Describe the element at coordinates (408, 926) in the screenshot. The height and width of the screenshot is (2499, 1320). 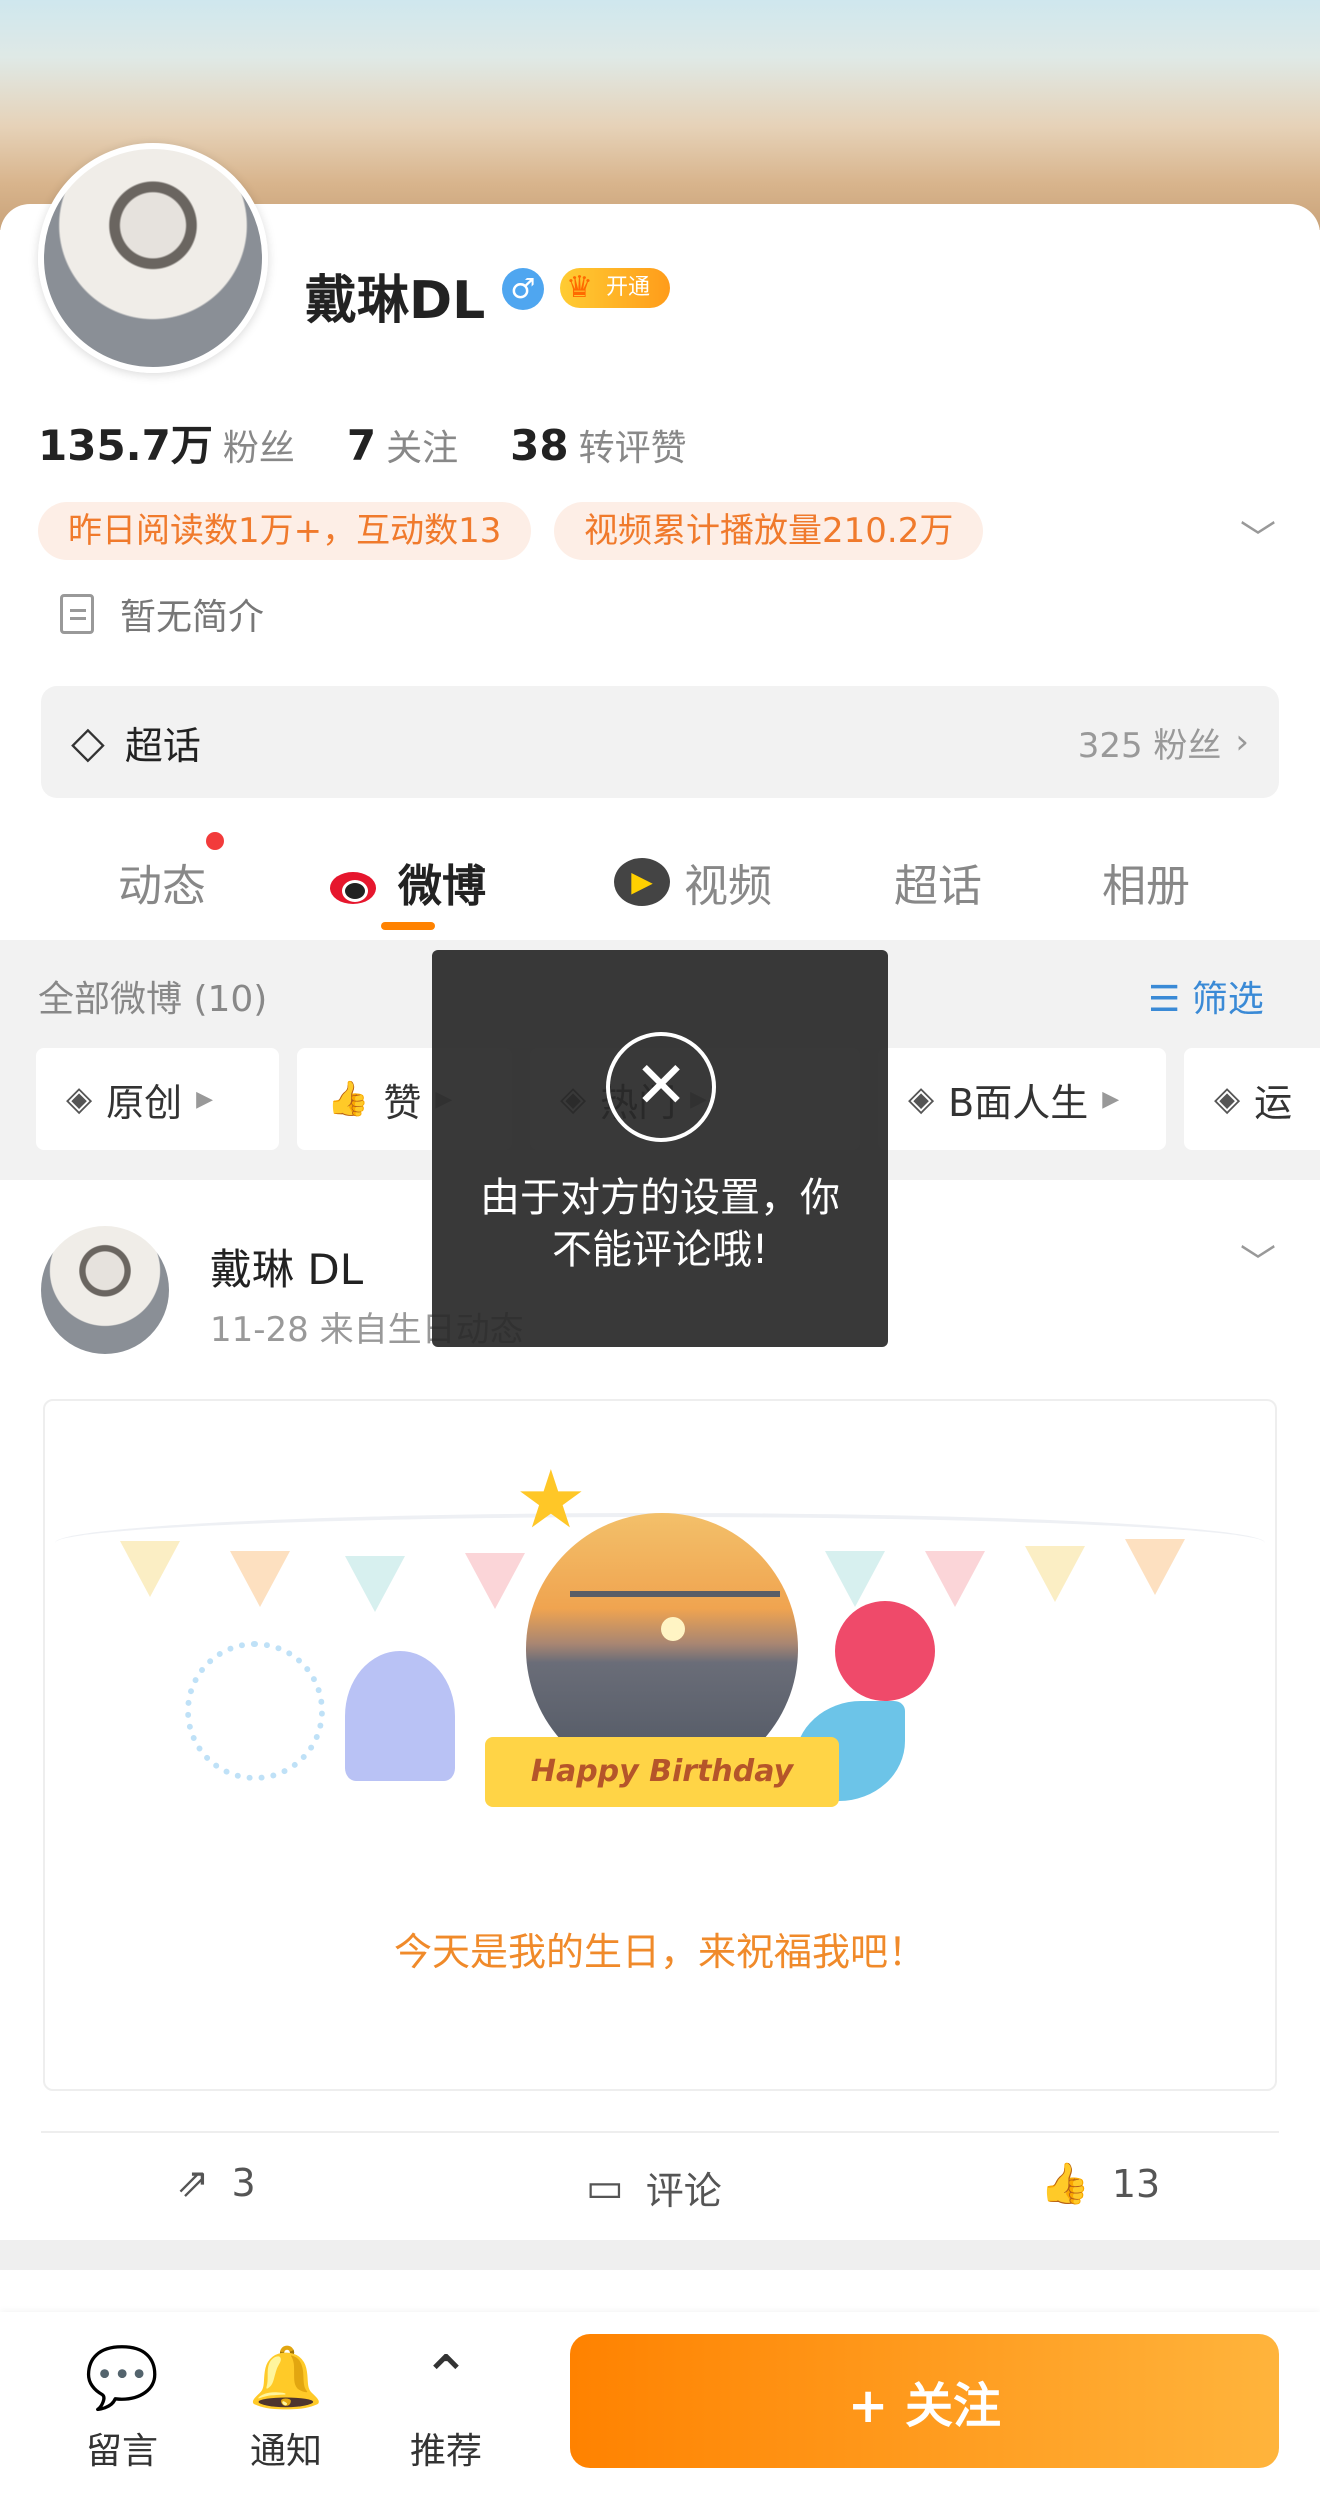
I see `active-tab-indicator` at that location.